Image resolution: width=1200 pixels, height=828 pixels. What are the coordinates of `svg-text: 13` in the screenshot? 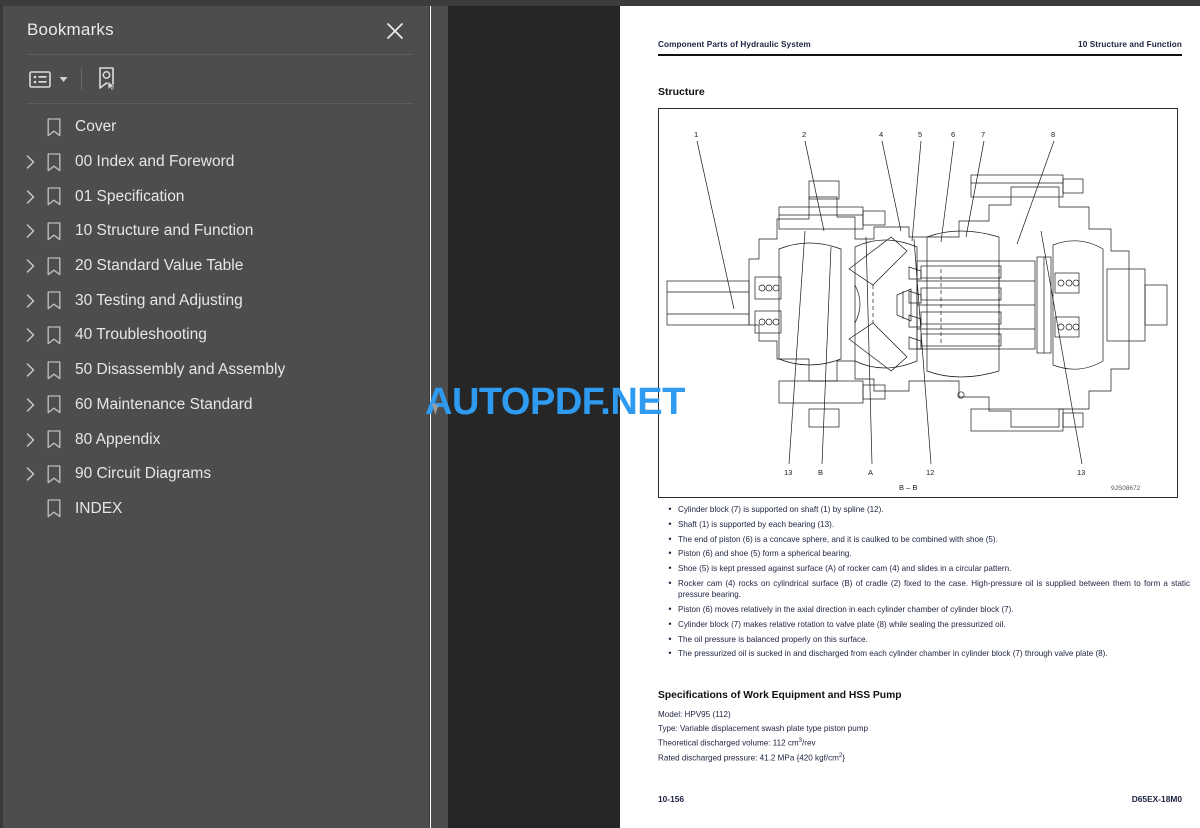 It's located at (788, 472).